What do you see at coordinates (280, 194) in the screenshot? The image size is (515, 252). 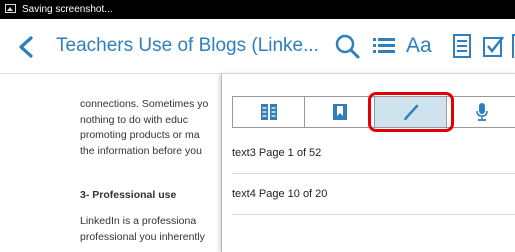 I see `list-item-label: text4 Page 10 of 20` at bounding box center [280, 194].